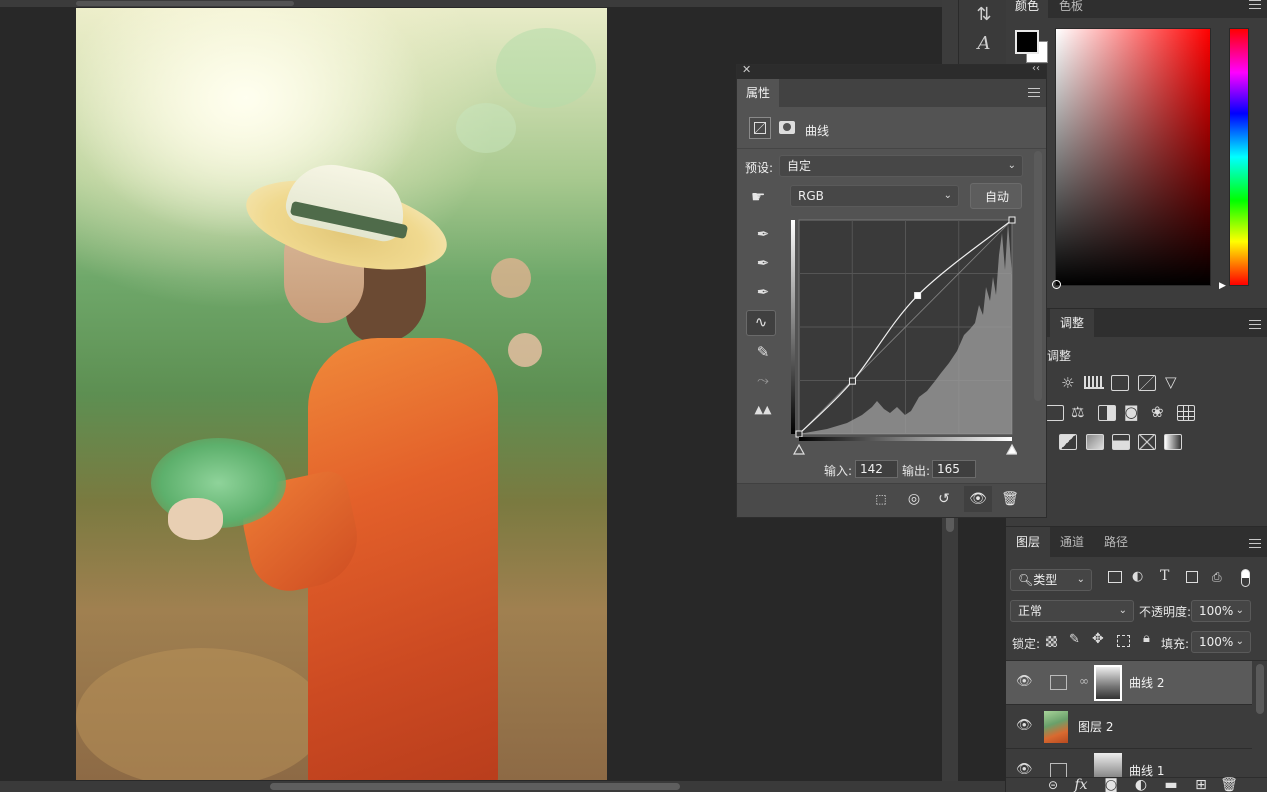 The height and width of the screenshot is (792, 1267). Describe the element at coordinates (914, 499) in the screenshot. I see `view-previous-state-icon: ◎` at that location.